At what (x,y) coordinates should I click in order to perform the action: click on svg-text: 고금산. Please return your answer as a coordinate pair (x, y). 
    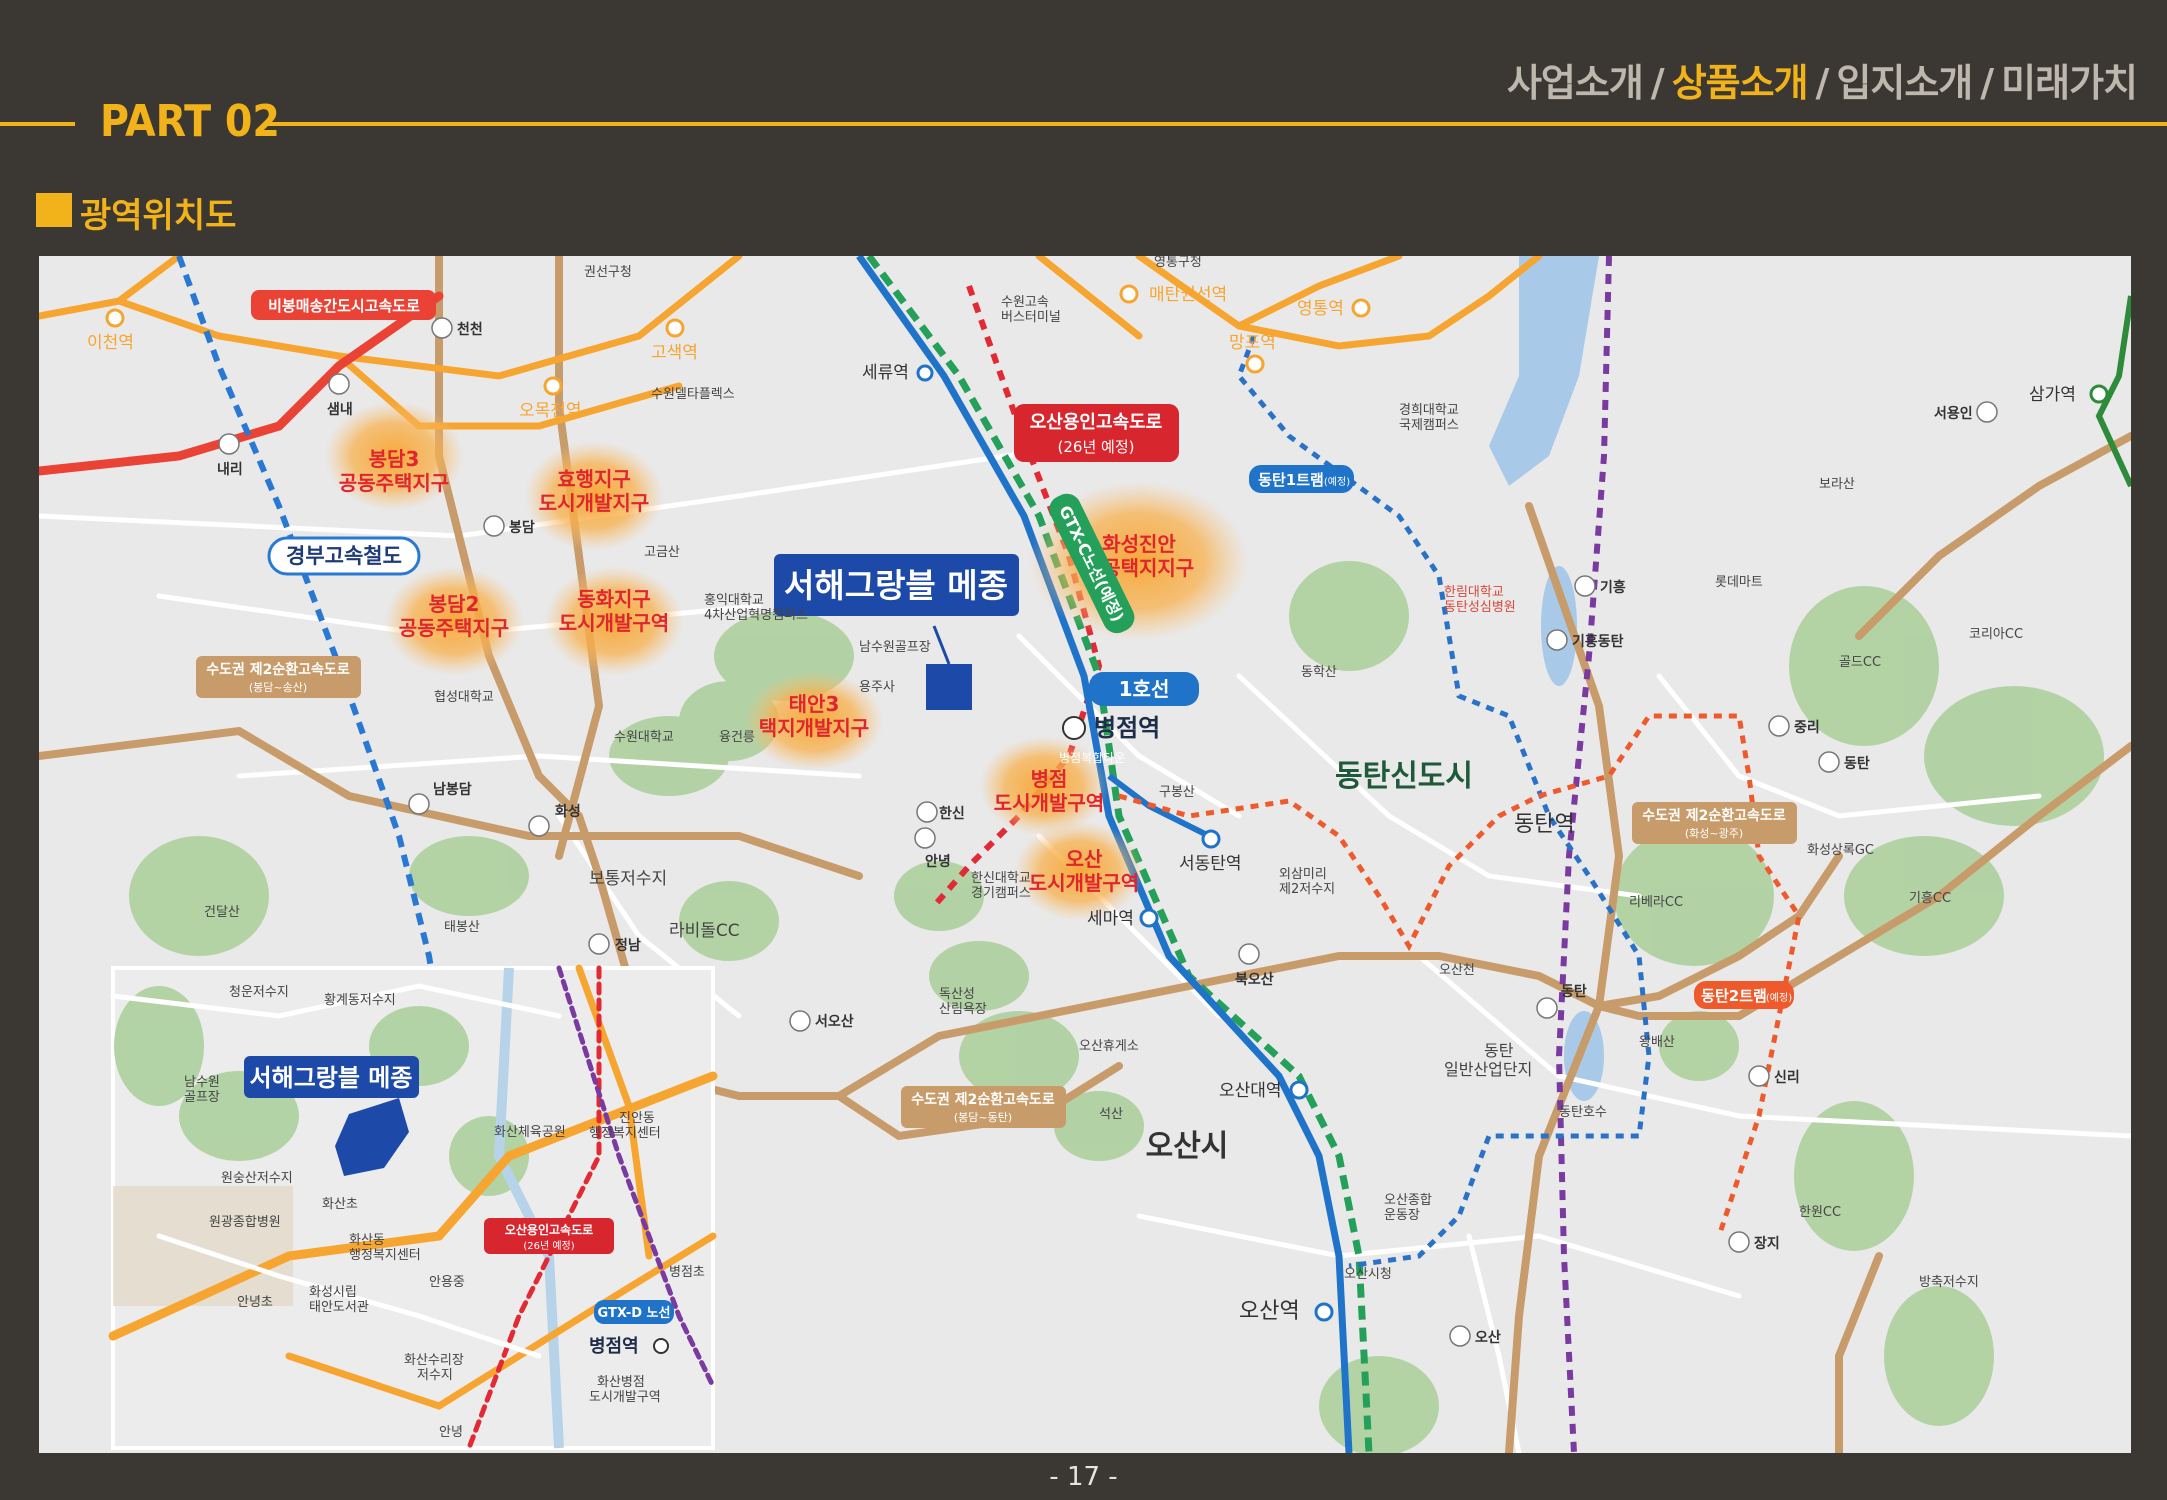
    Looking at the image, I should click on (662, 552).